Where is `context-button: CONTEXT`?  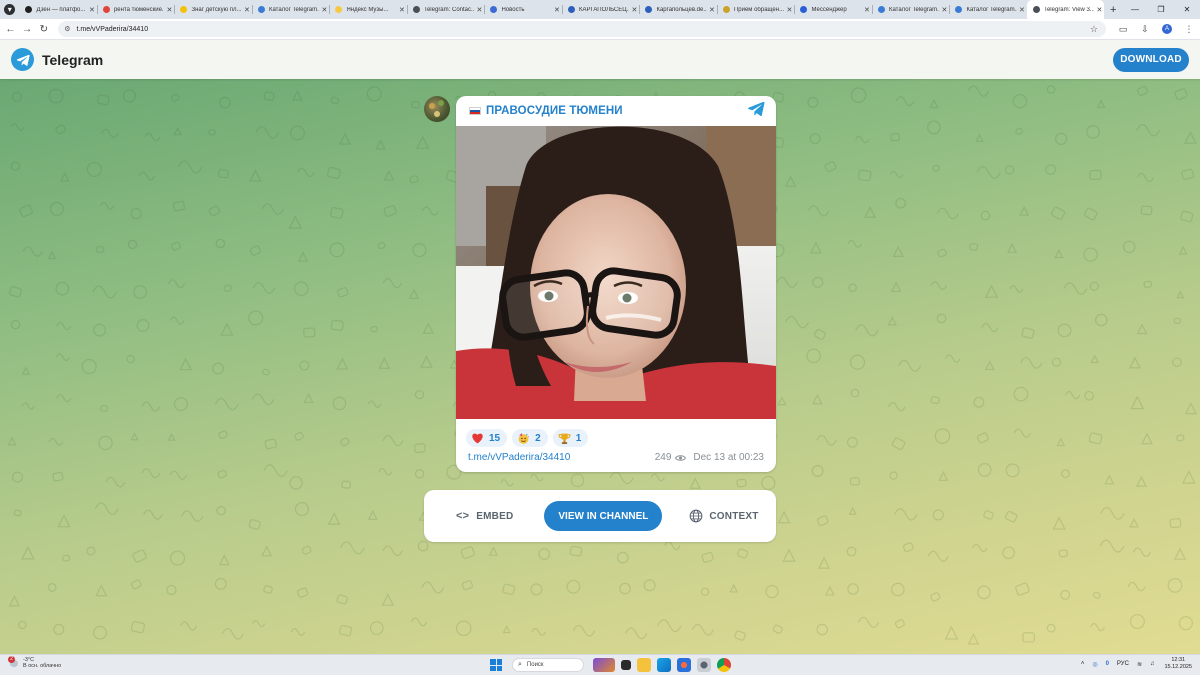 context-button: CONTEXT is located at coordinates (723, 516).